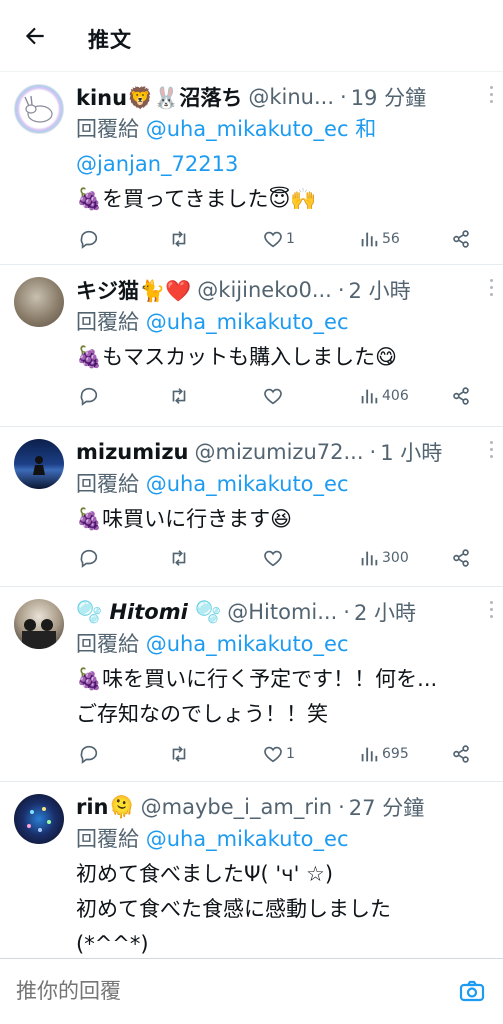 This screenshot has height=1024, width=503. I want to click on tweet-text-line: (*^^*), so click(112, 944).